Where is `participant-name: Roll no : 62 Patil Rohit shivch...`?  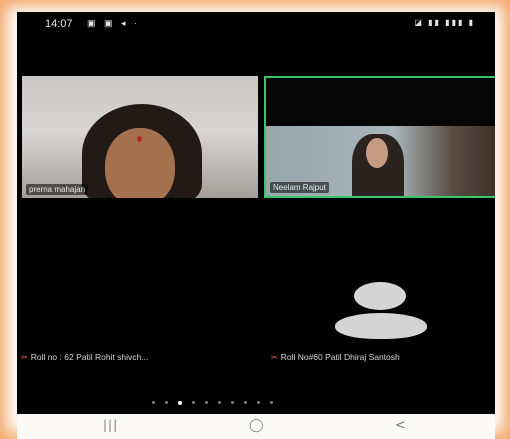 participant-name: Roll no : 62 Patil Rohit shivch... is located at coordinates (89, 357).